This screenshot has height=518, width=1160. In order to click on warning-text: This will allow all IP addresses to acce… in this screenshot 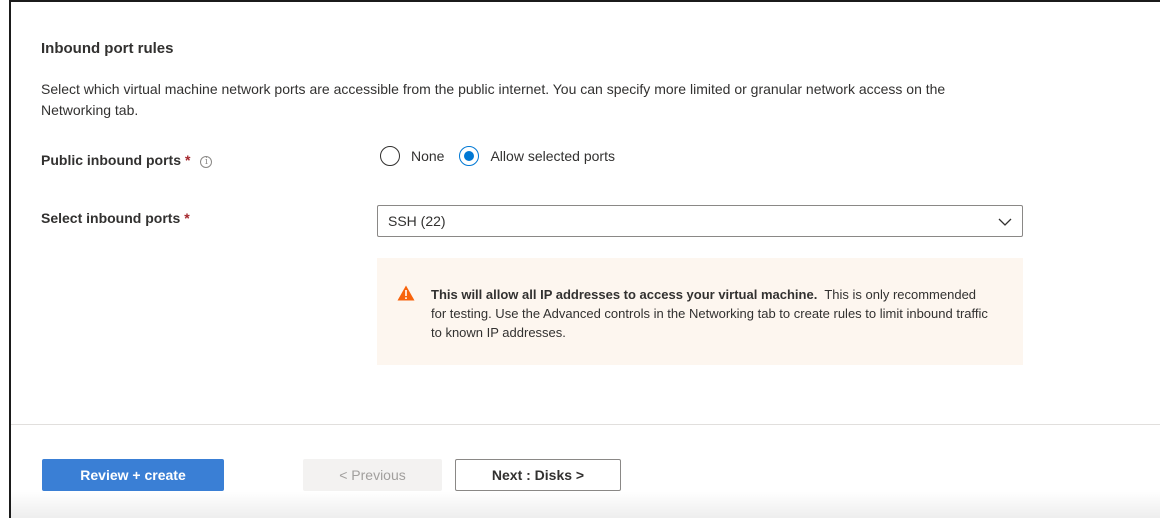, I will do `click(711, 313)`.